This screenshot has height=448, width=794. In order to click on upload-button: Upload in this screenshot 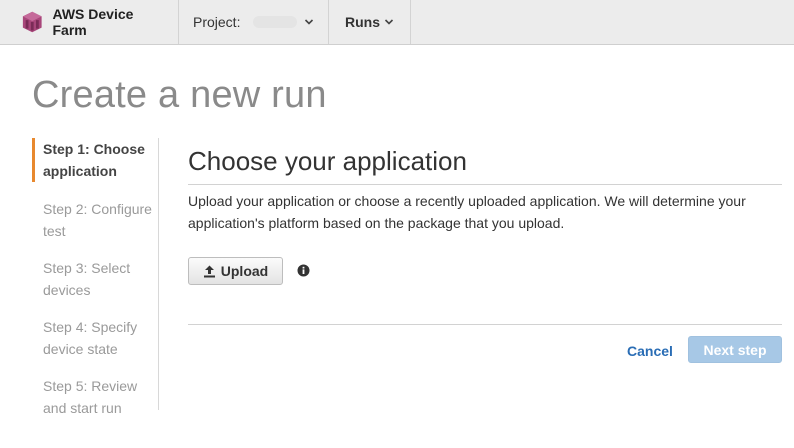, I will do `click(235, 271)`.